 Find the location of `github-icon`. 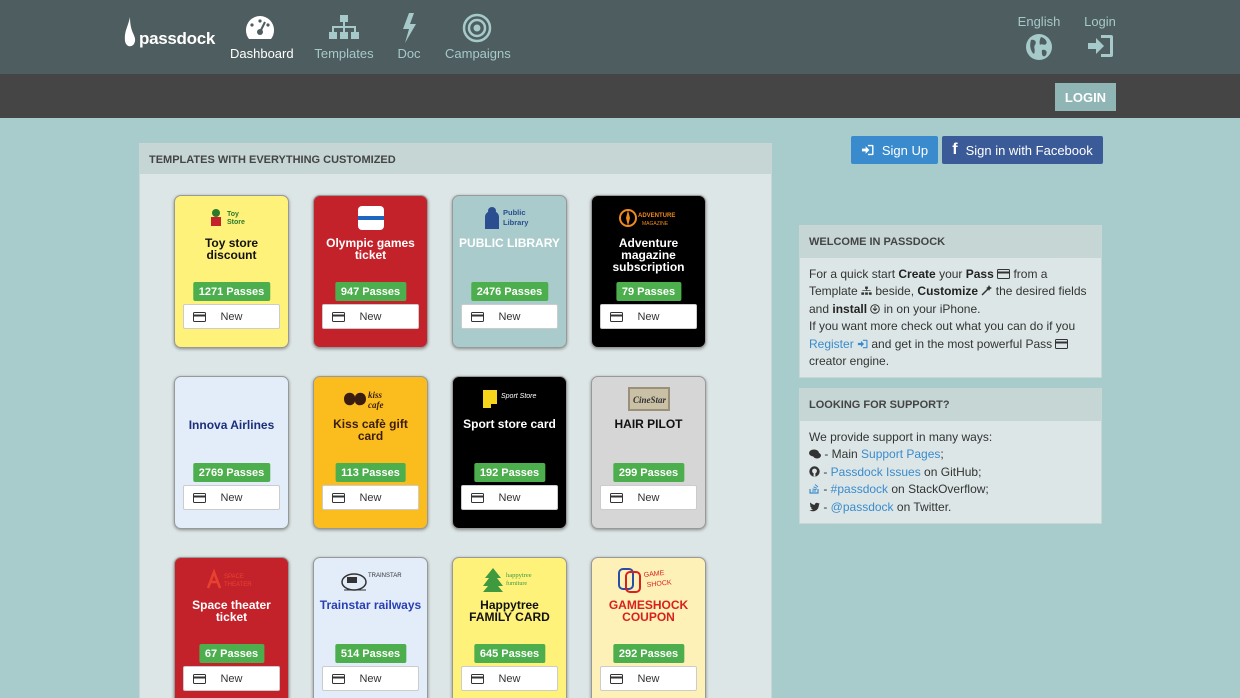

github-icon is located at coordinates (814, 471).